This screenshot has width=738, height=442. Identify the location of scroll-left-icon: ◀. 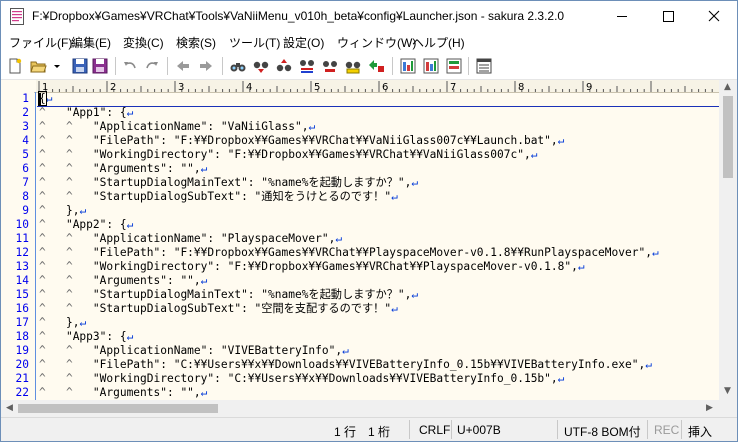
(9, 408).